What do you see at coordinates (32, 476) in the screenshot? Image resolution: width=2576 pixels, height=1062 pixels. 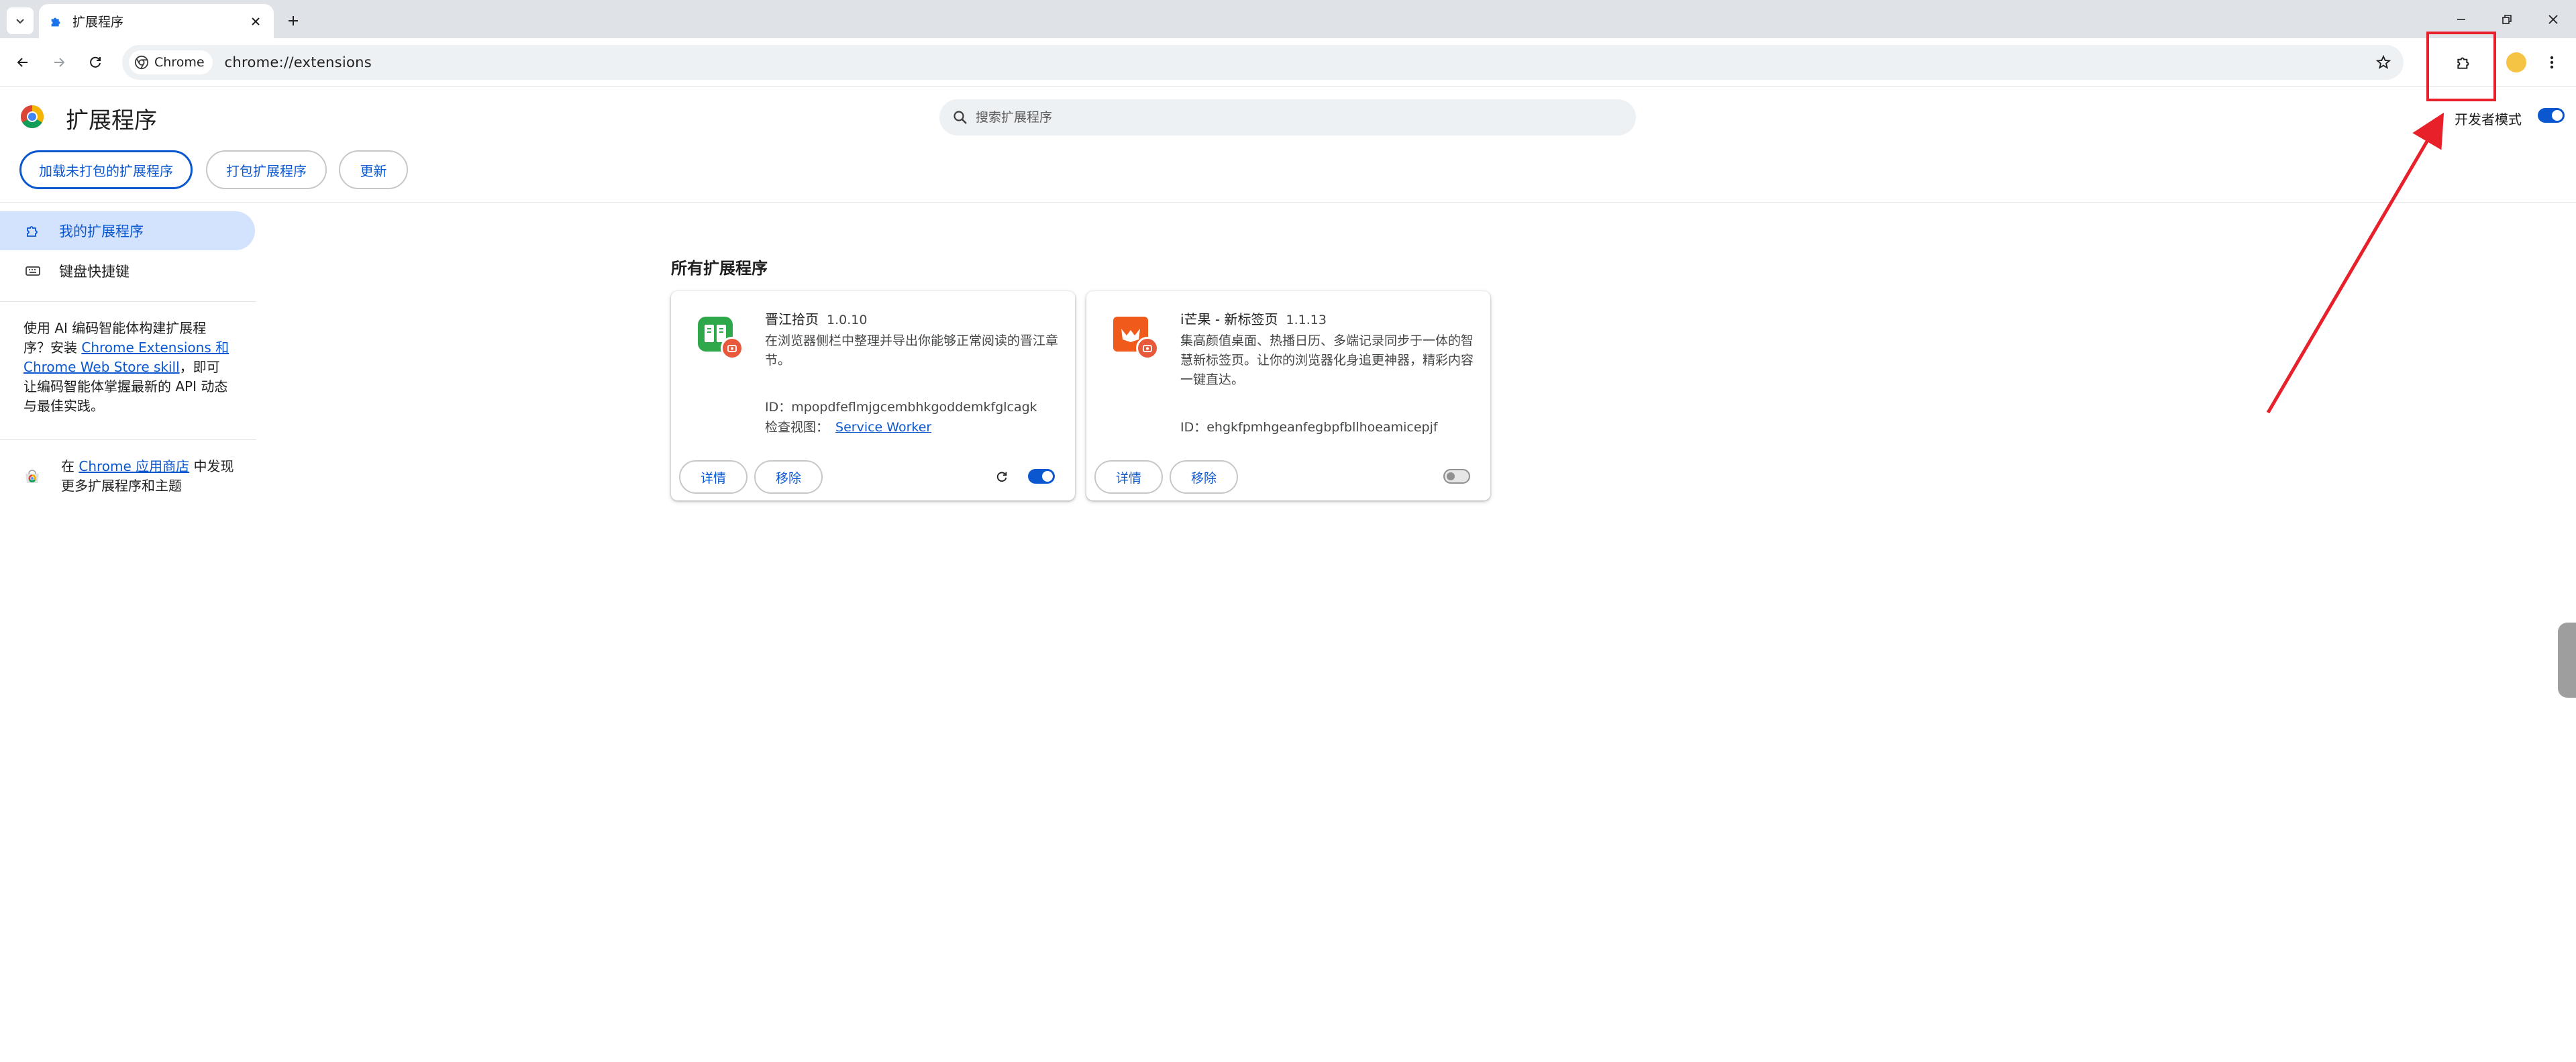 I see `web-store-icon` at bounding box center [32, 476].